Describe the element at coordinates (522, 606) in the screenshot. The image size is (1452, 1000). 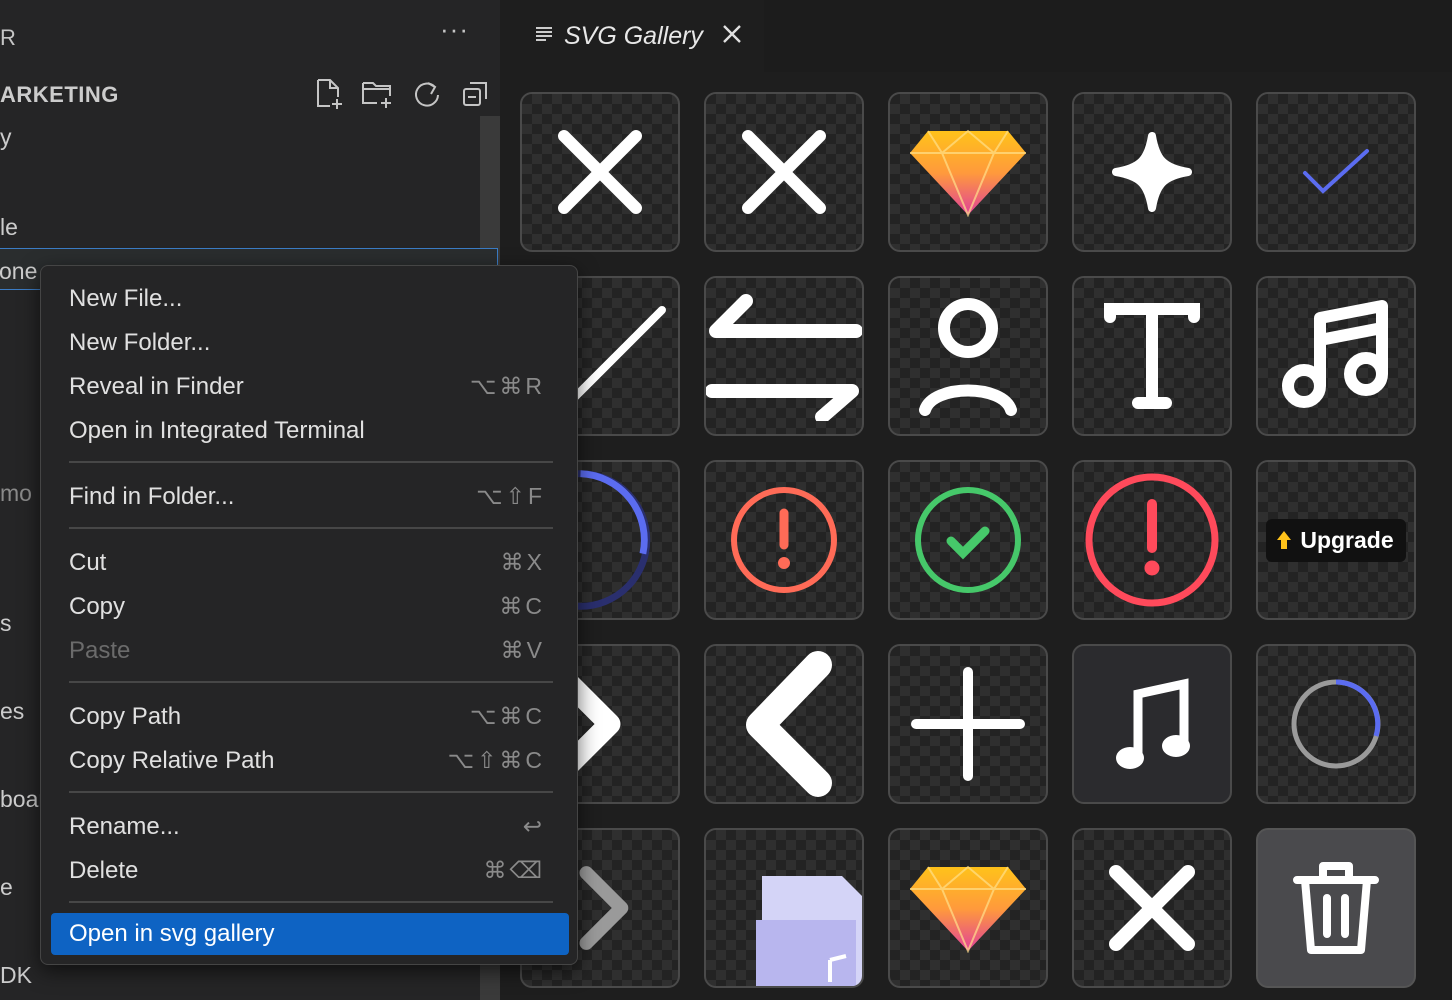
I see `menu-item-shortcut: ⌘C` at that location.